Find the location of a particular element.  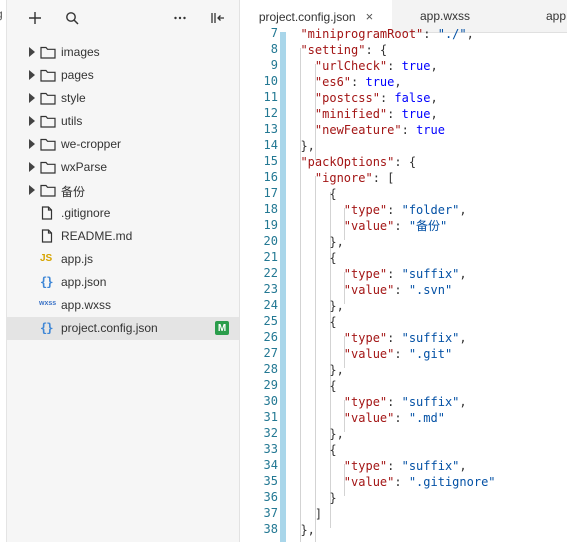

line-number: 15 is located at coordinates (270, 161).